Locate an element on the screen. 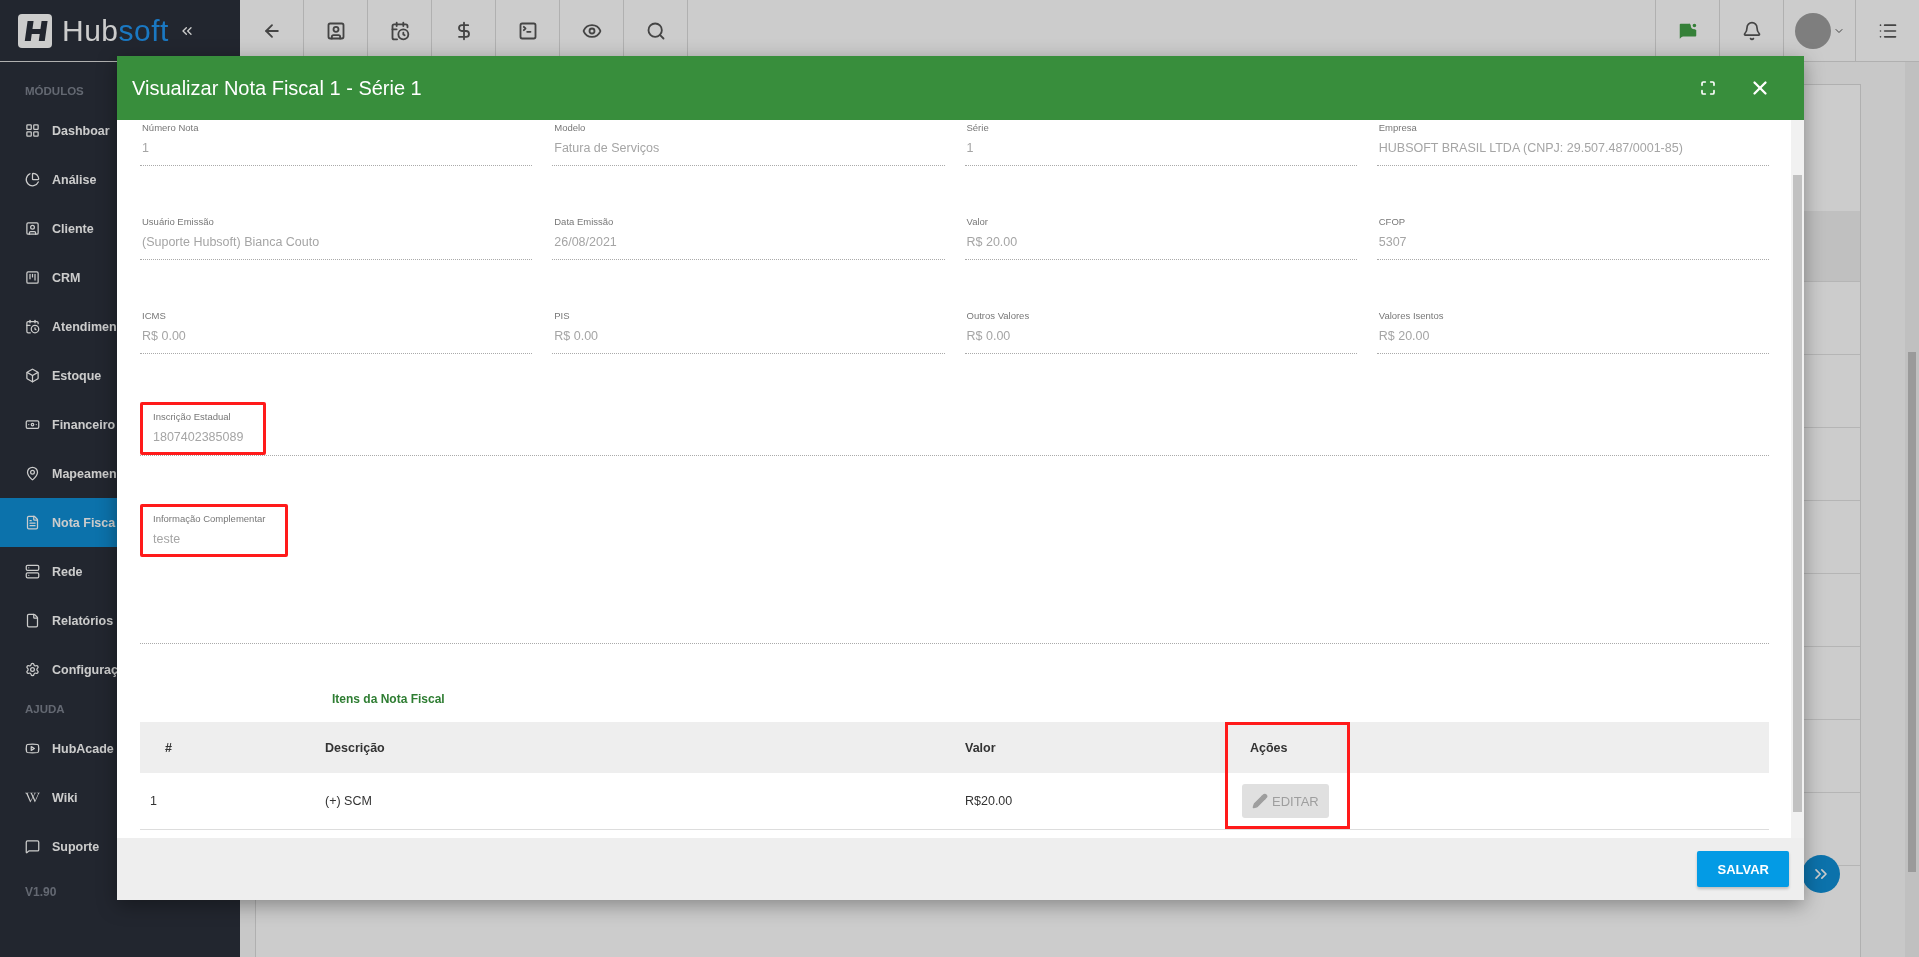  field-value: 1807402385089 is located at coordinates (198, 437).